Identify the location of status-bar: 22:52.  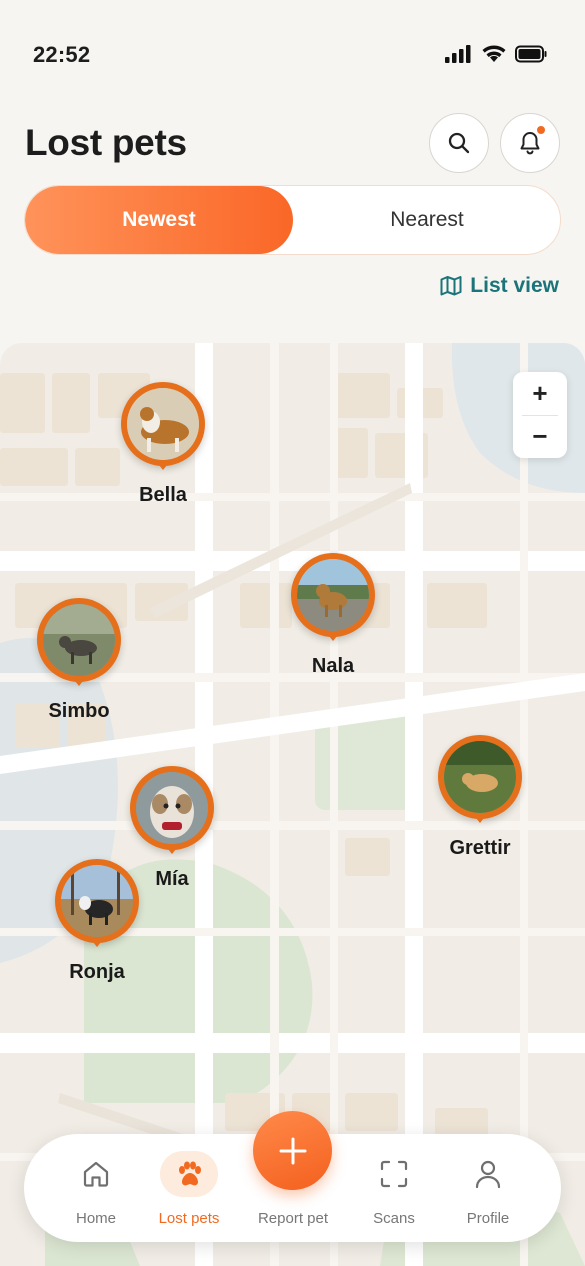
(292, 55).